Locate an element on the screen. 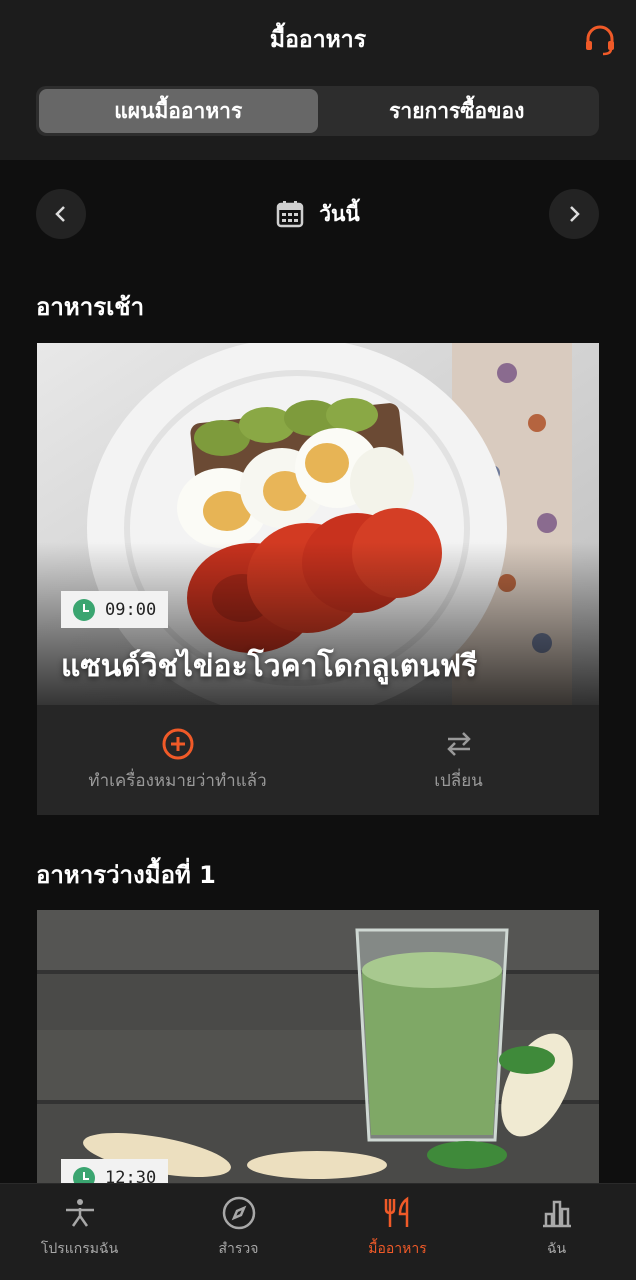 The height and width of the screenshot is (1280, 636). swap-icon is located at coordinates (458, 743).